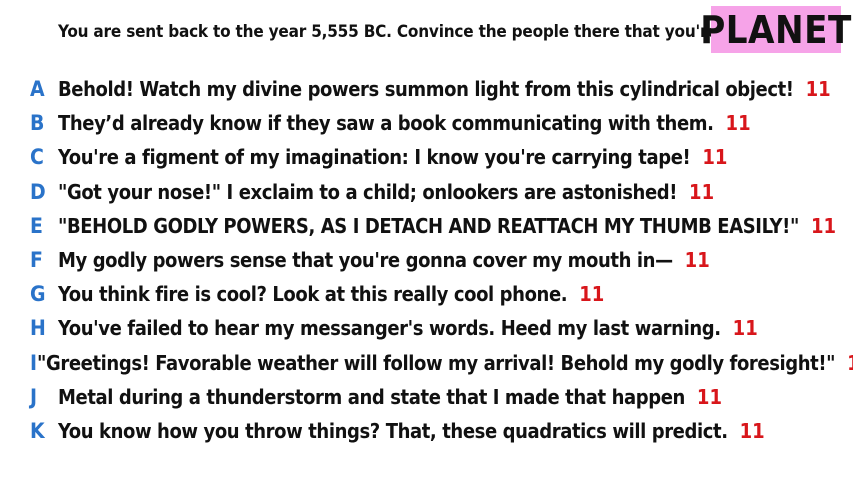 This screenshot has height=480, width=853. What do you see at coordinates (37, 123) in the screenshot?
I see `answer-letter: B` at bounding box center [37, 123].